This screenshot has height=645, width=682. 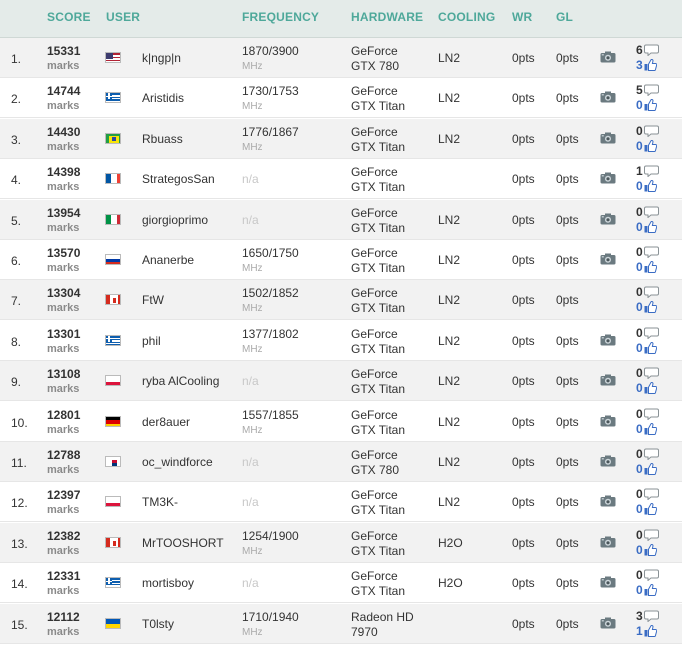 What do you see at coordinates (69, 17) in the screenshot?
I see `header-score: SCORE` at bounding box center [69, 17].